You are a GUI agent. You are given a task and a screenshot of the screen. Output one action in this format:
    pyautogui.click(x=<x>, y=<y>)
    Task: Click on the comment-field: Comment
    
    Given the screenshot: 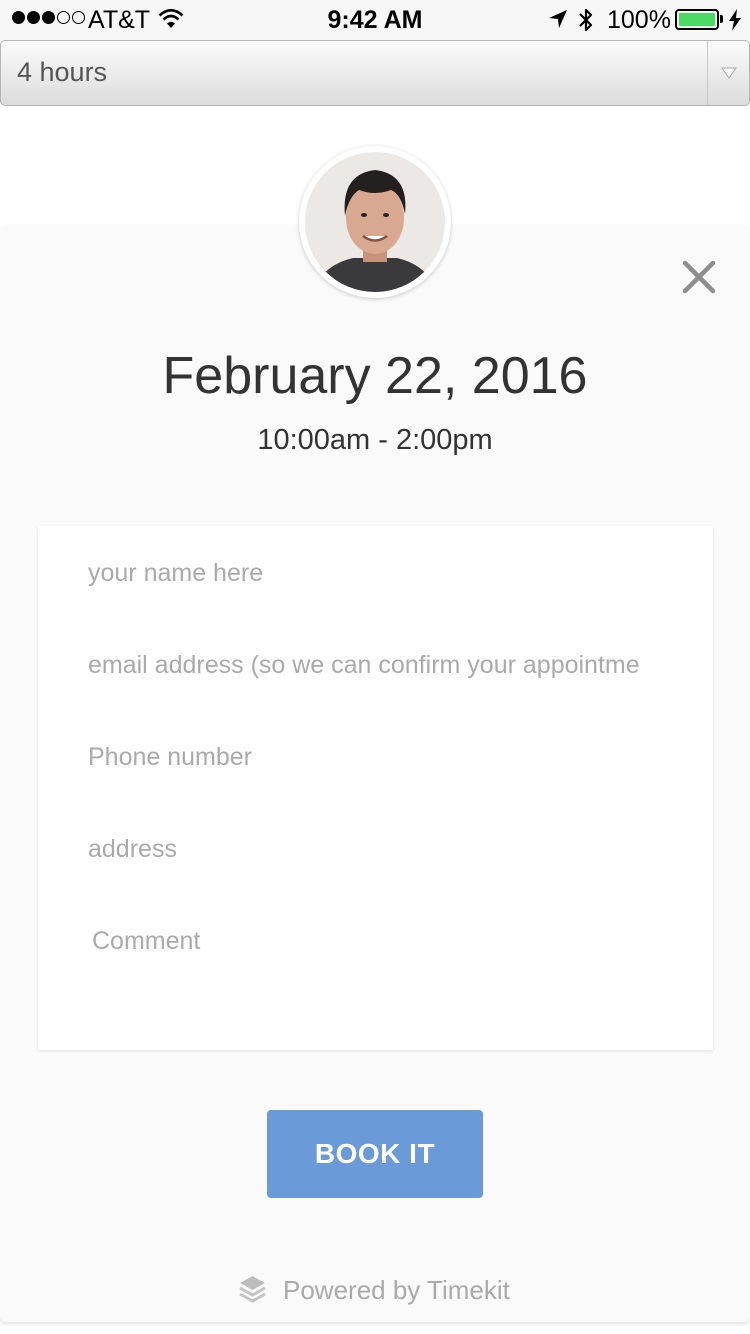 What is the action you would take?
    pyautogui.click(x=382, y=941)
    